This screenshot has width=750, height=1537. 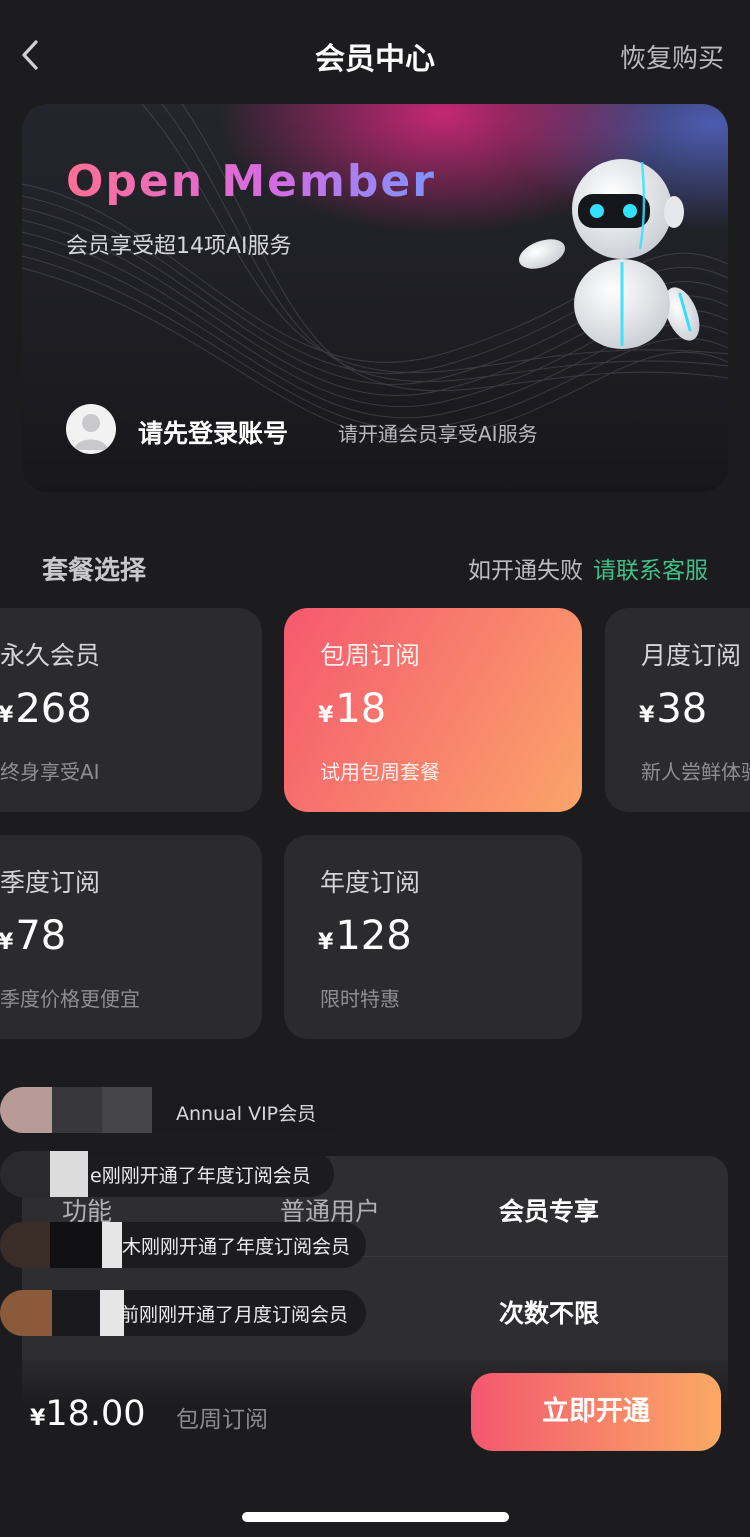 What do you see at coordinates (222, 1420) in the screenshot?
I see `selected-plan-label: 包周订阅` at bounding box center [222, 1420].